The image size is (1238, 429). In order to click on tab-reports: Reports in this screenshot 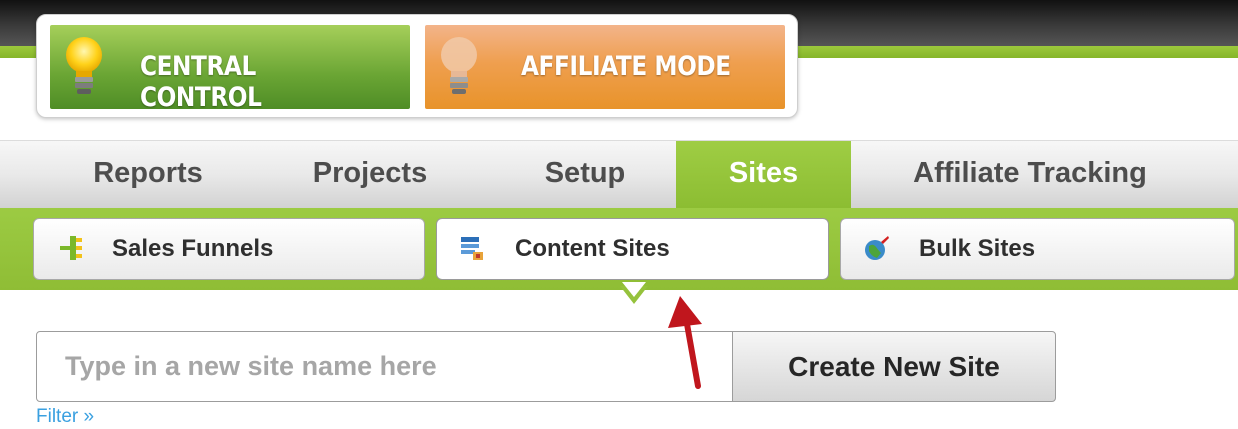, I will do `click(148, 174)`.